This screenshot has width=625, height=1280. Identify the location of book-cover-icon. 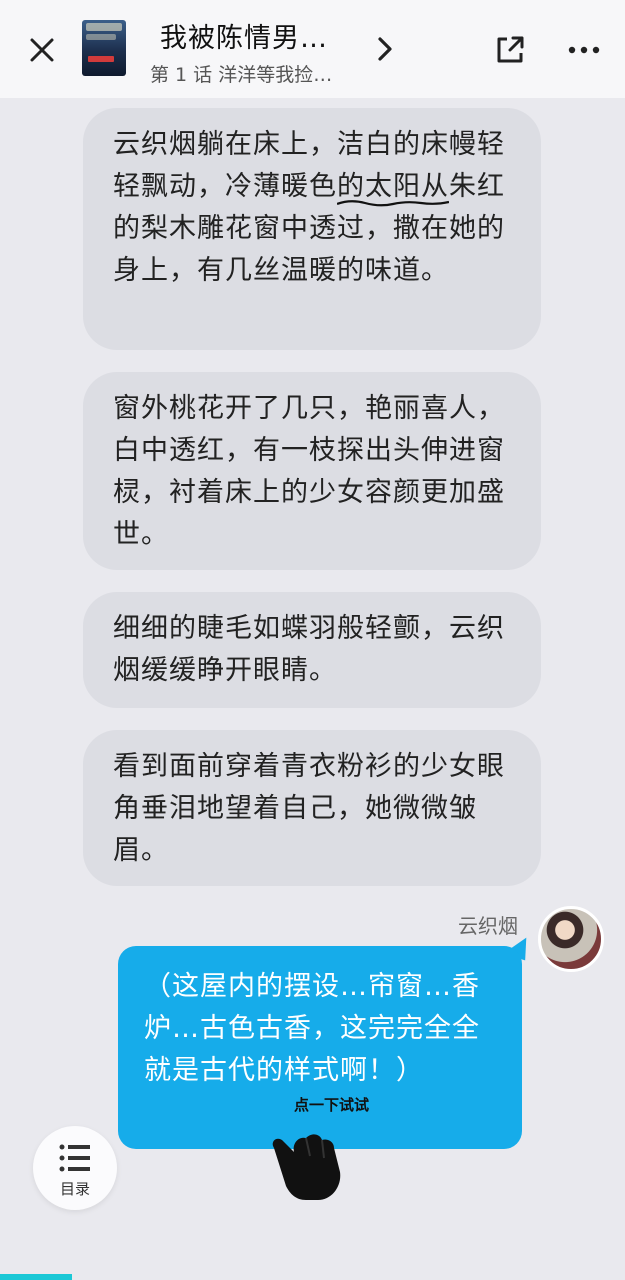
(104, 48).